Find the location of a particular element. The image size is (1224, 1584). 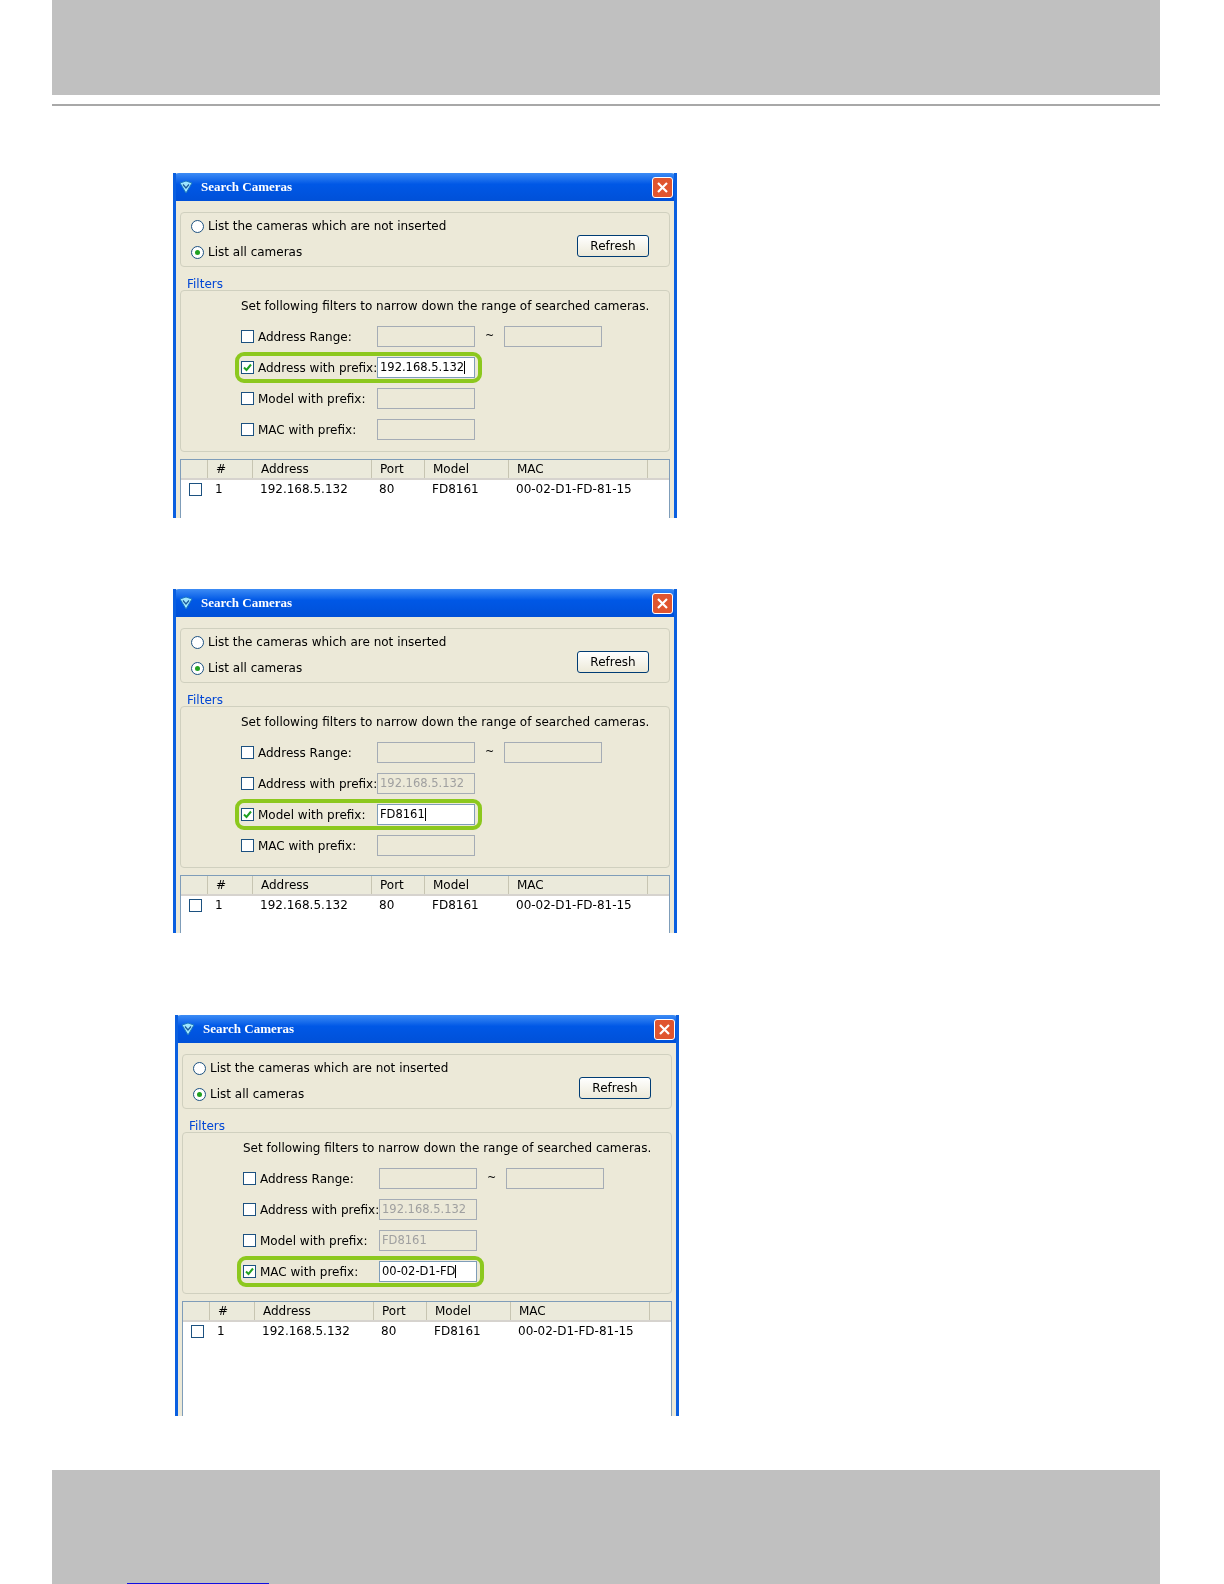

input-field: 00-02-D1-FD is located at coordinates (428, 1271).